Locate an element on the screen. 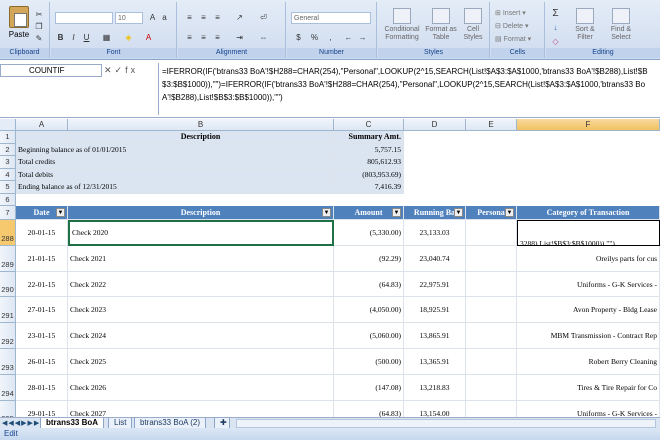  category-cell: Tires & Tire Repair for Co is located at coordinates (588, 387).